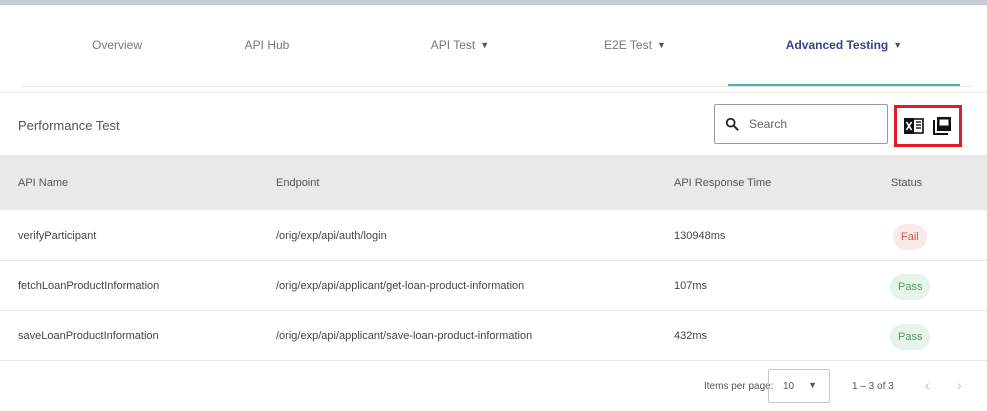 The image size is (987, 411). What do you see at coordinates (906, 182) in the screenshot?
I see `column-header-status: Status` at bounding box center [906, 182].